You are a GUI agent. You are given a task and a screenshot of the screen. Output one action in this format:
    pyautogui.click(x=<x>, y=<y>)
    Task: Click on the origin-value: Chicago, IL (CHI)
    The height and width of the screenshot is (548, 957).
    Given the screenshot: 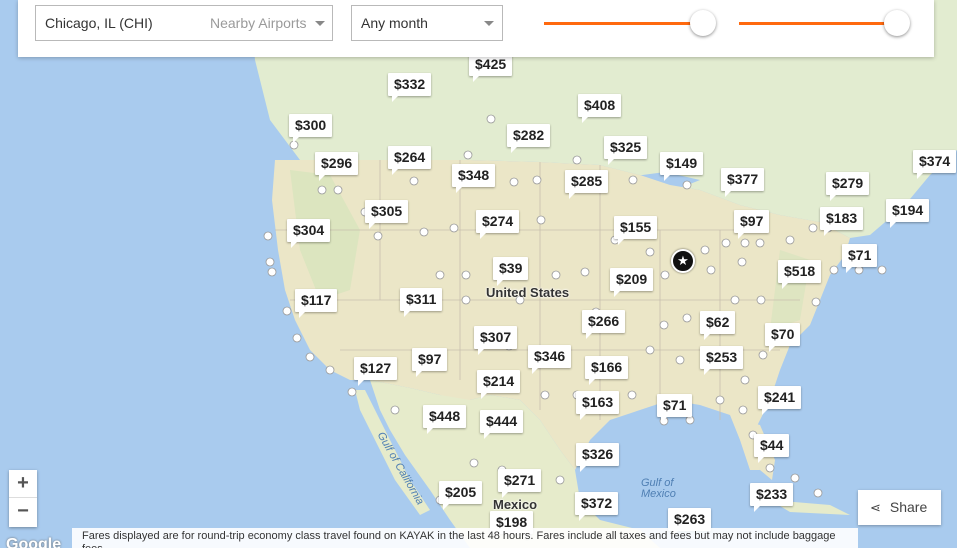 What is the action you would take?
    pyautogui.click(x=99, y=23)
    